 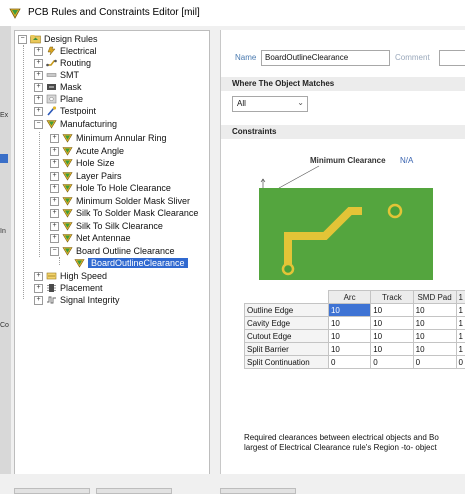 What do you see at coordinates (90, 238) in the screenshot?
I see `tree-item-rule: +Net Antennae` at bounding box center [90, 238].